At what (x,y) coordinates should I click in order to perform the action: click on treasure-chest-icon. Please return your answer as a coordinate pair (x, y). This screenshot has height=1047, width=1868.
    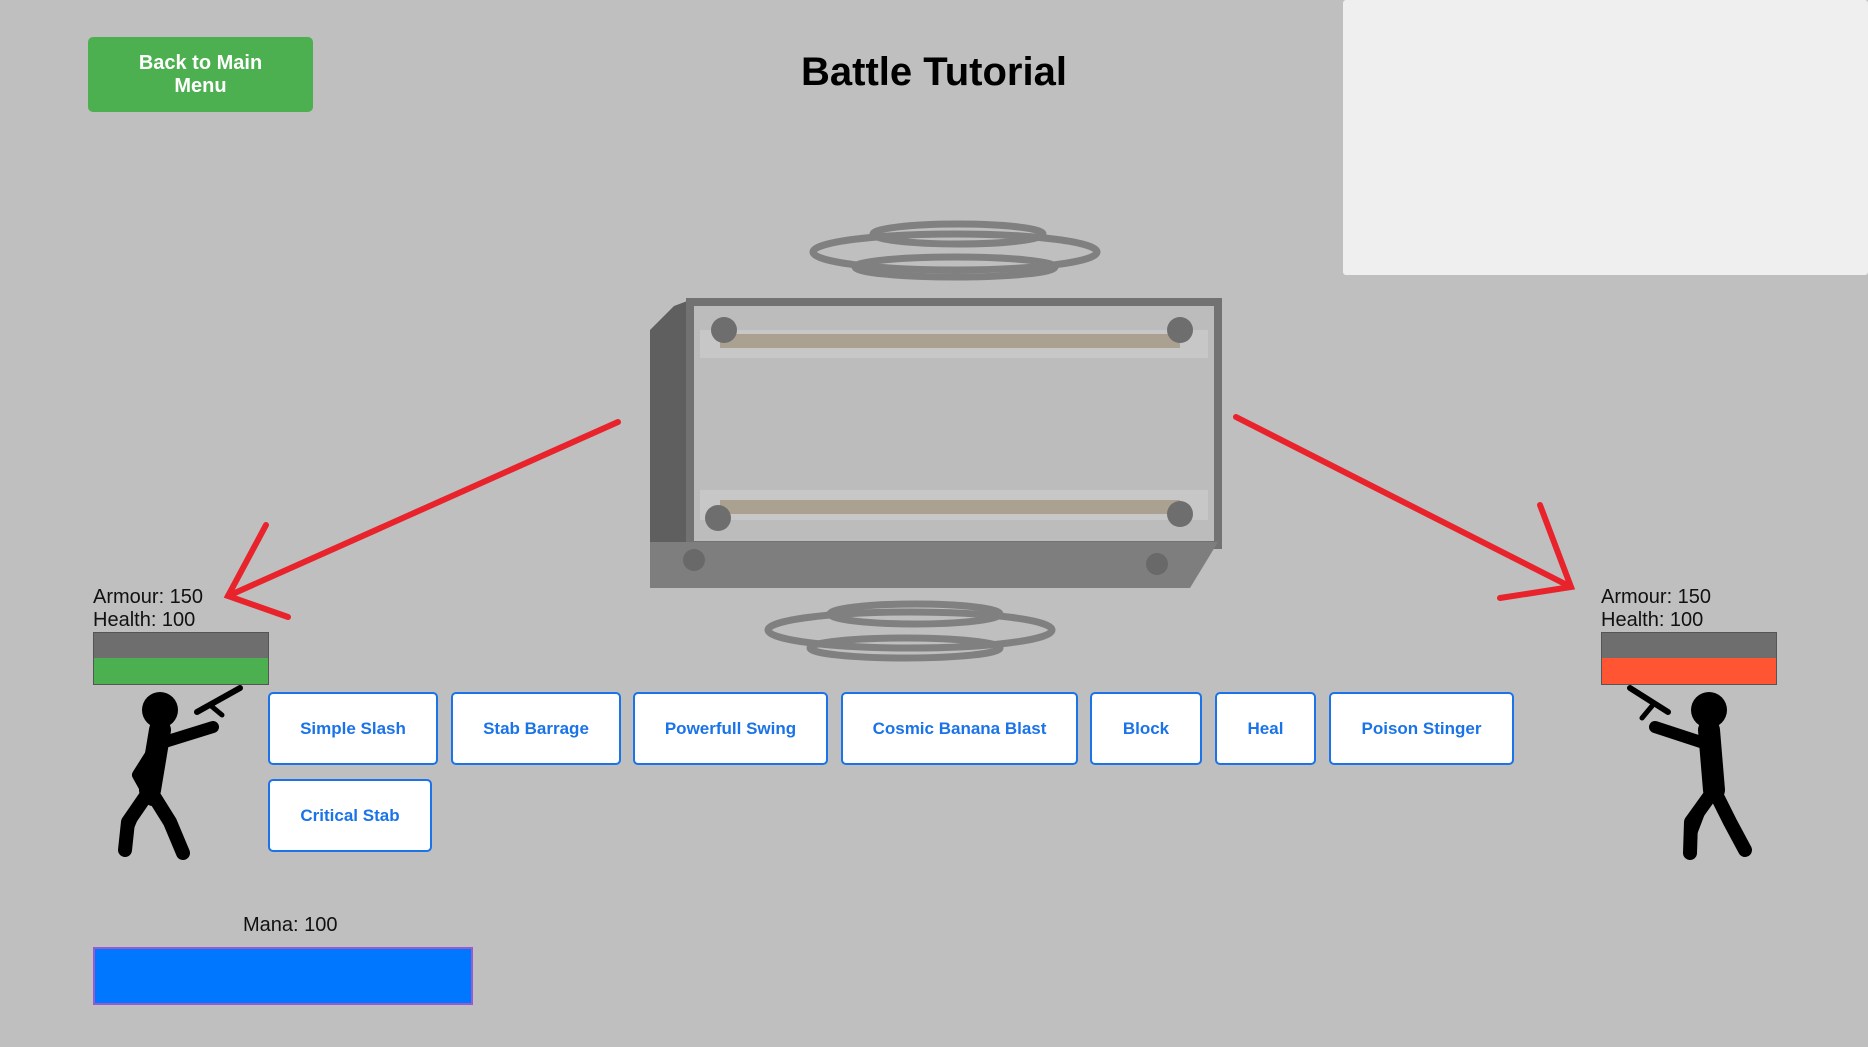
    Looking at the image, I should click on (936, 441).